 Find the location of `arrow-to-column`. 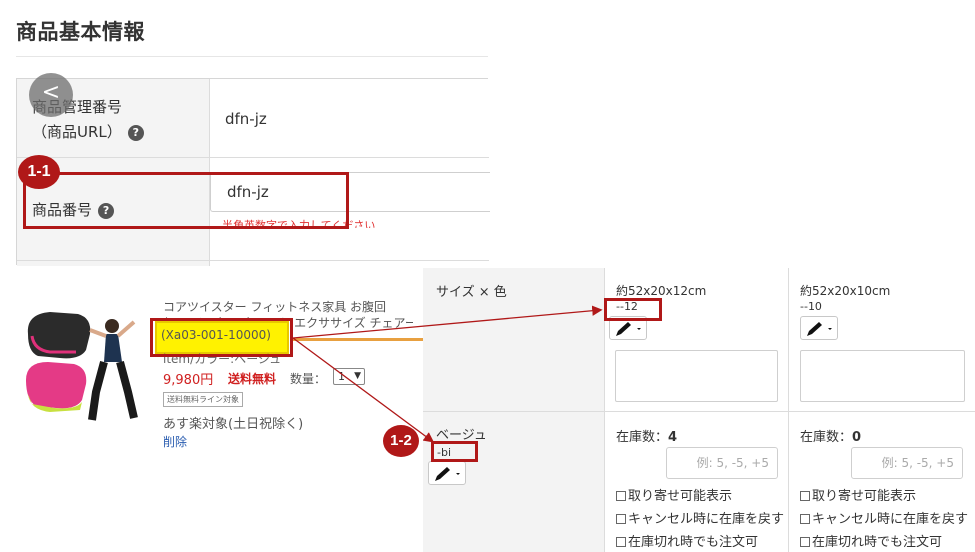

arrow-to-column is located at coordinates (447, 322).